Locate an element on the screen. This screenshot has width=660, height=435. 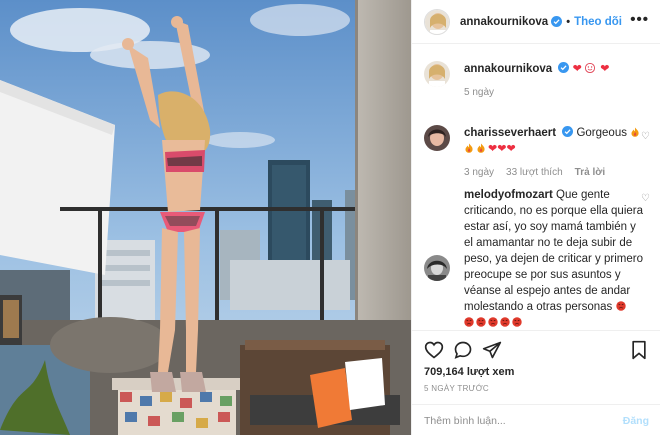
bookmark-icon is located at coordinates (639, 350).